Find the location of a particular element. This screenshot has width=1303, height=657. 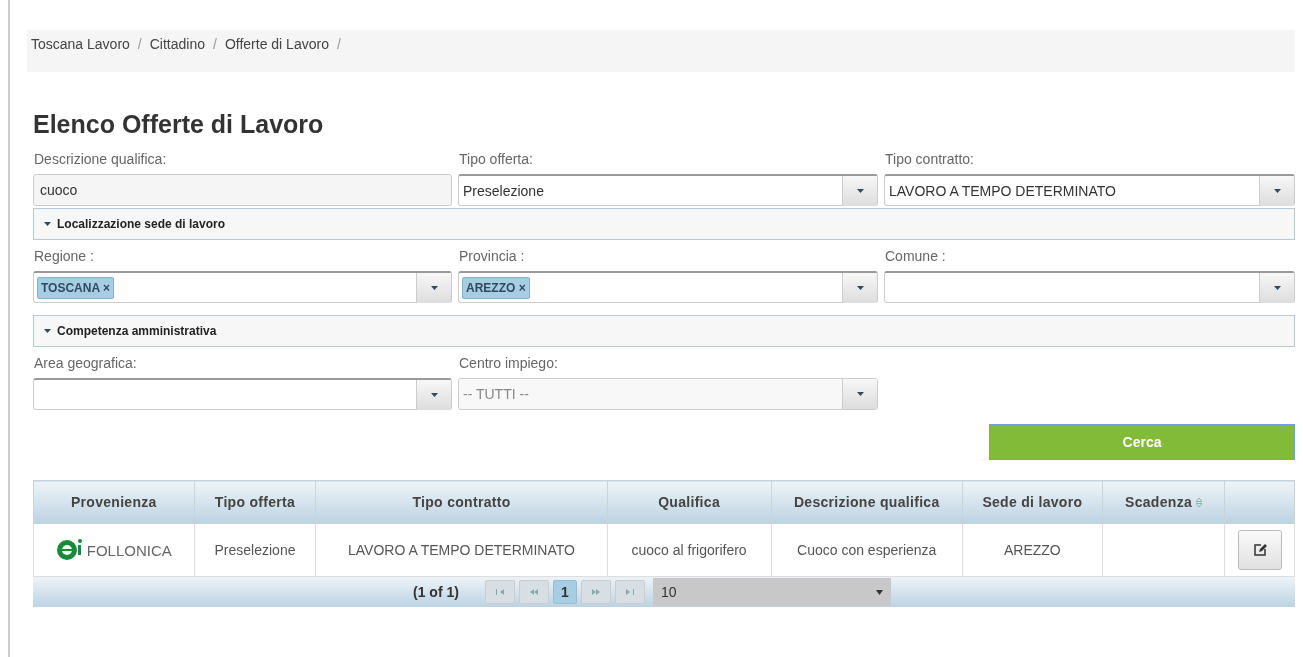

table-cell: FOLLONICA is located at coordinates (114, 550).